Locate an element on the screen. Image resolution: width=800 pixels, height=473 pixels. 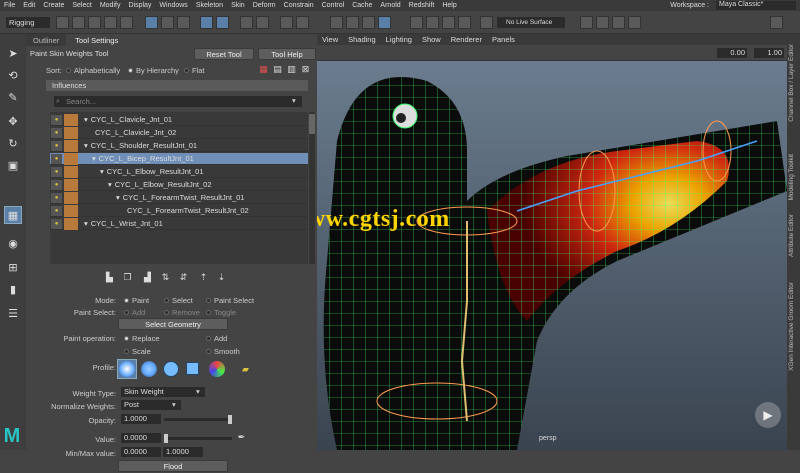
opacity-slider is located at coordinates (198, 419).